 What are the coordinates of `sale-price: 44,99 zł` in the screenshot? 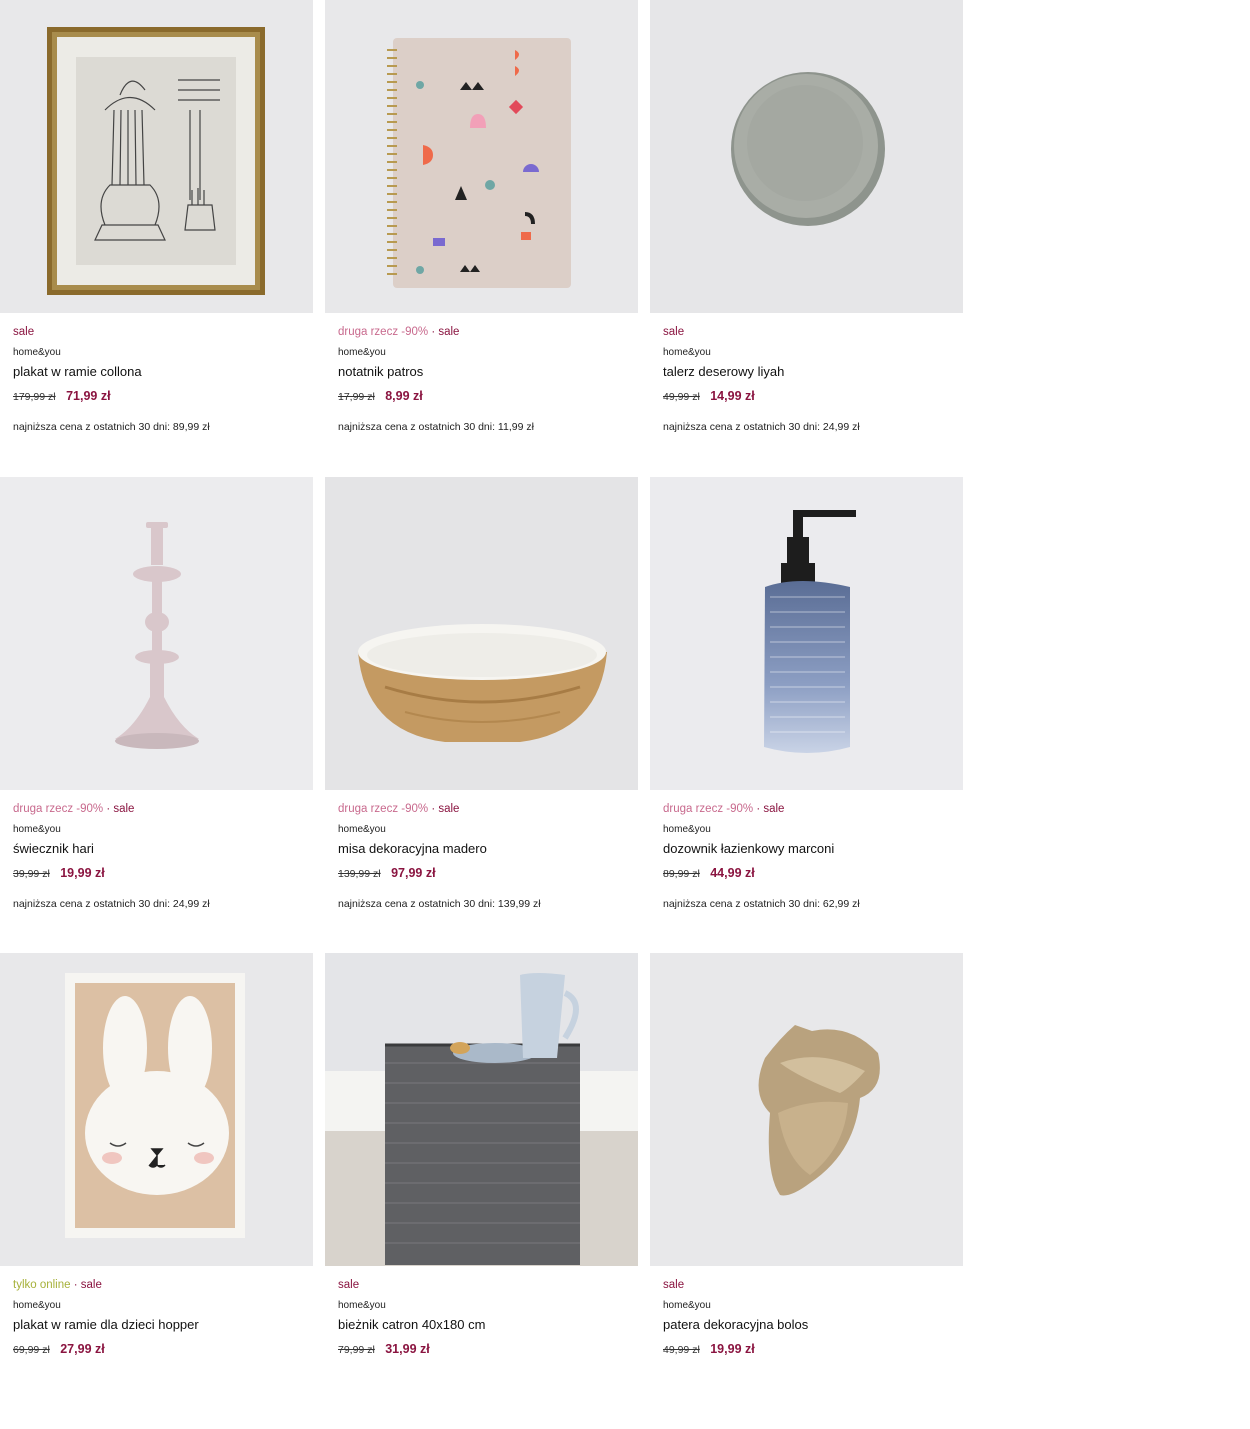 It's located at (732, 873).